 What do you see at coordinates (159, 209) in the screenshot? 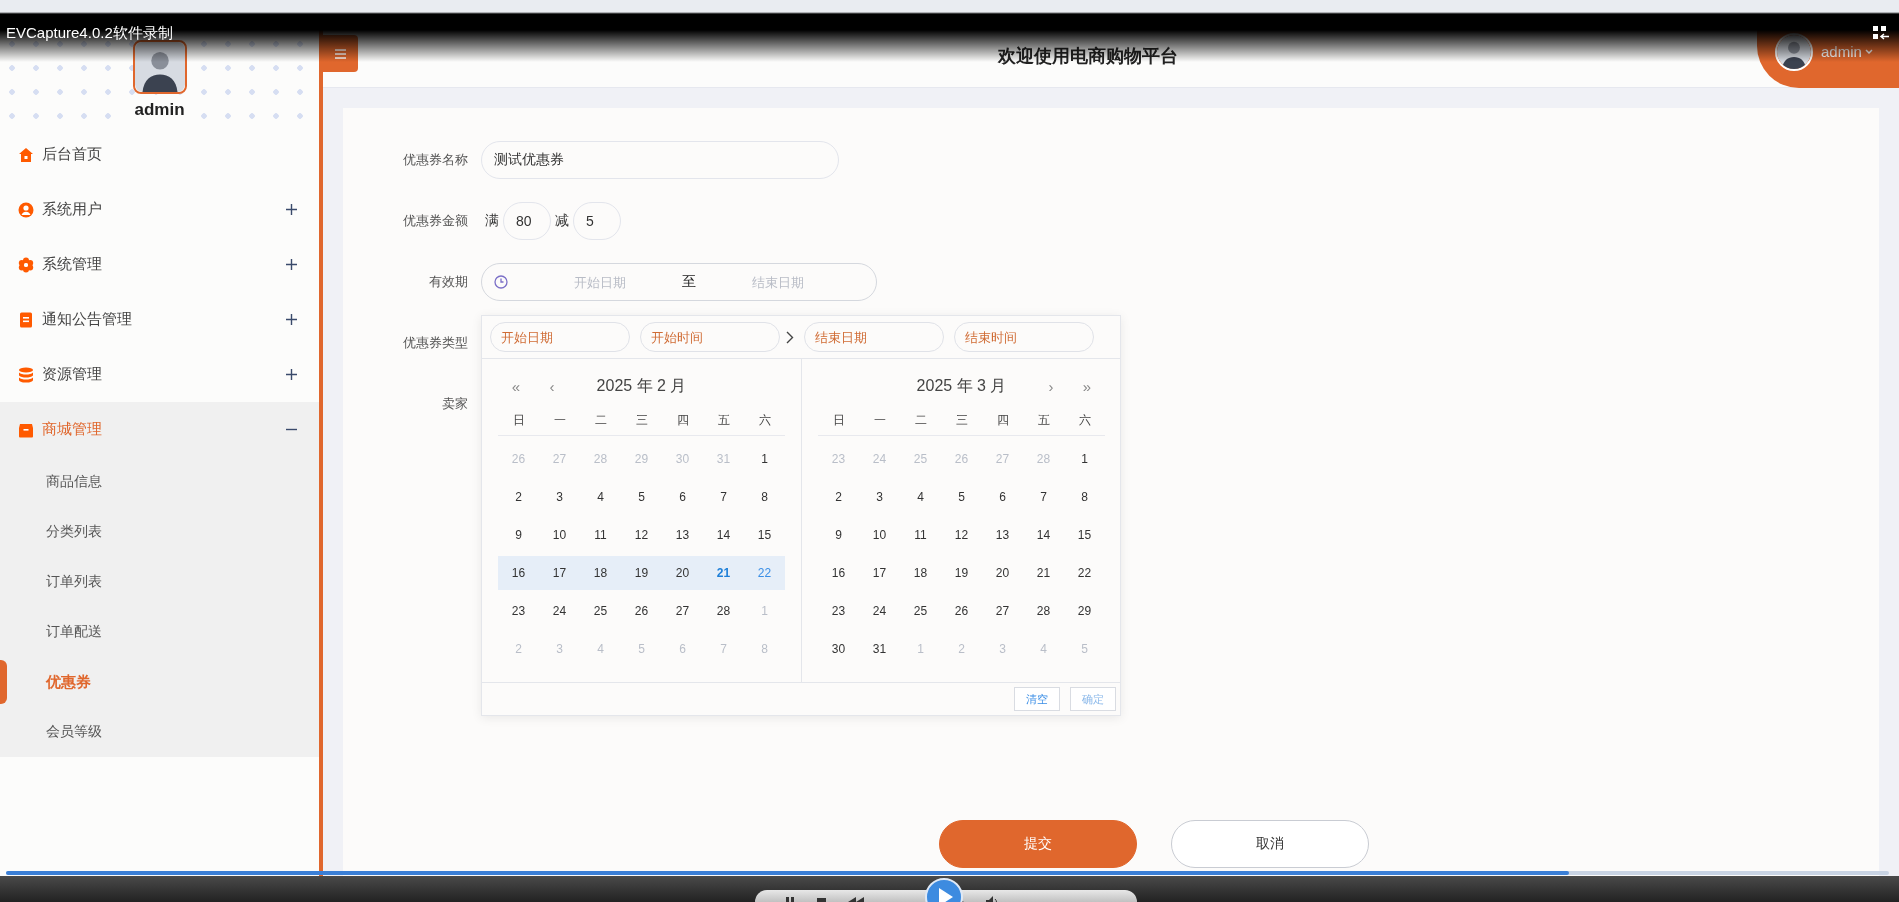
I see `menu-item: 系统用户` at bounding box center [159, 209].